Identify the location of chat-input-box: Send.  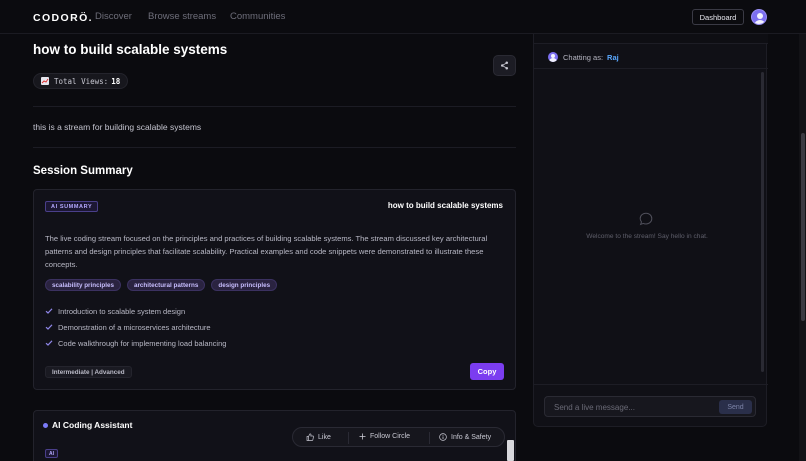
(650, 406).